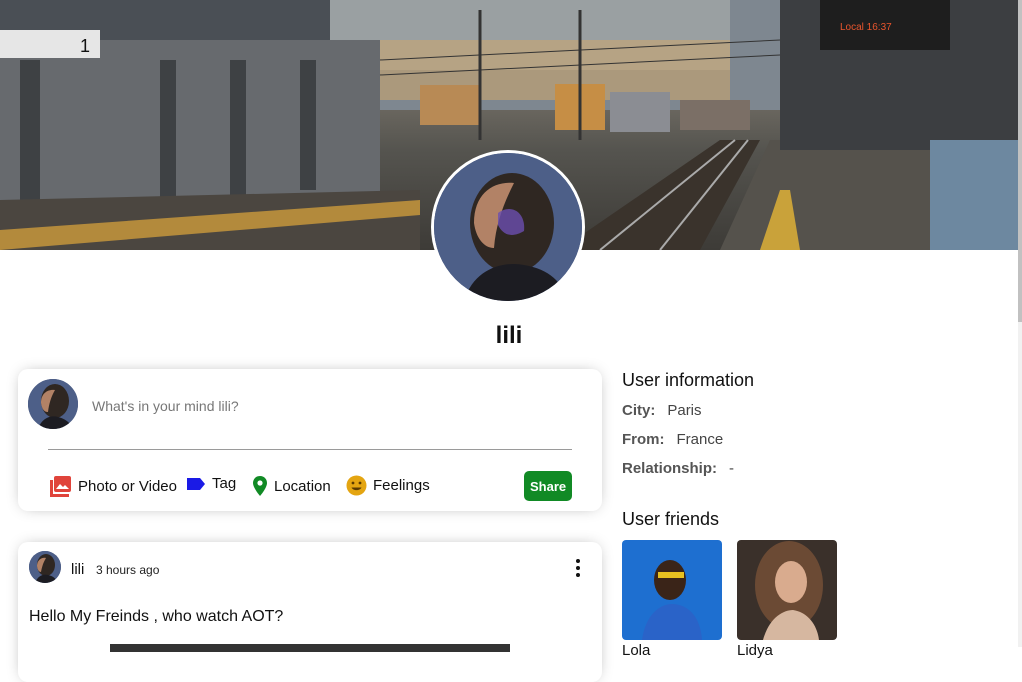 Image resolution: width=1022 pixels, height=682 pixels. I want to click on location-label: Location, so click(302, 486).